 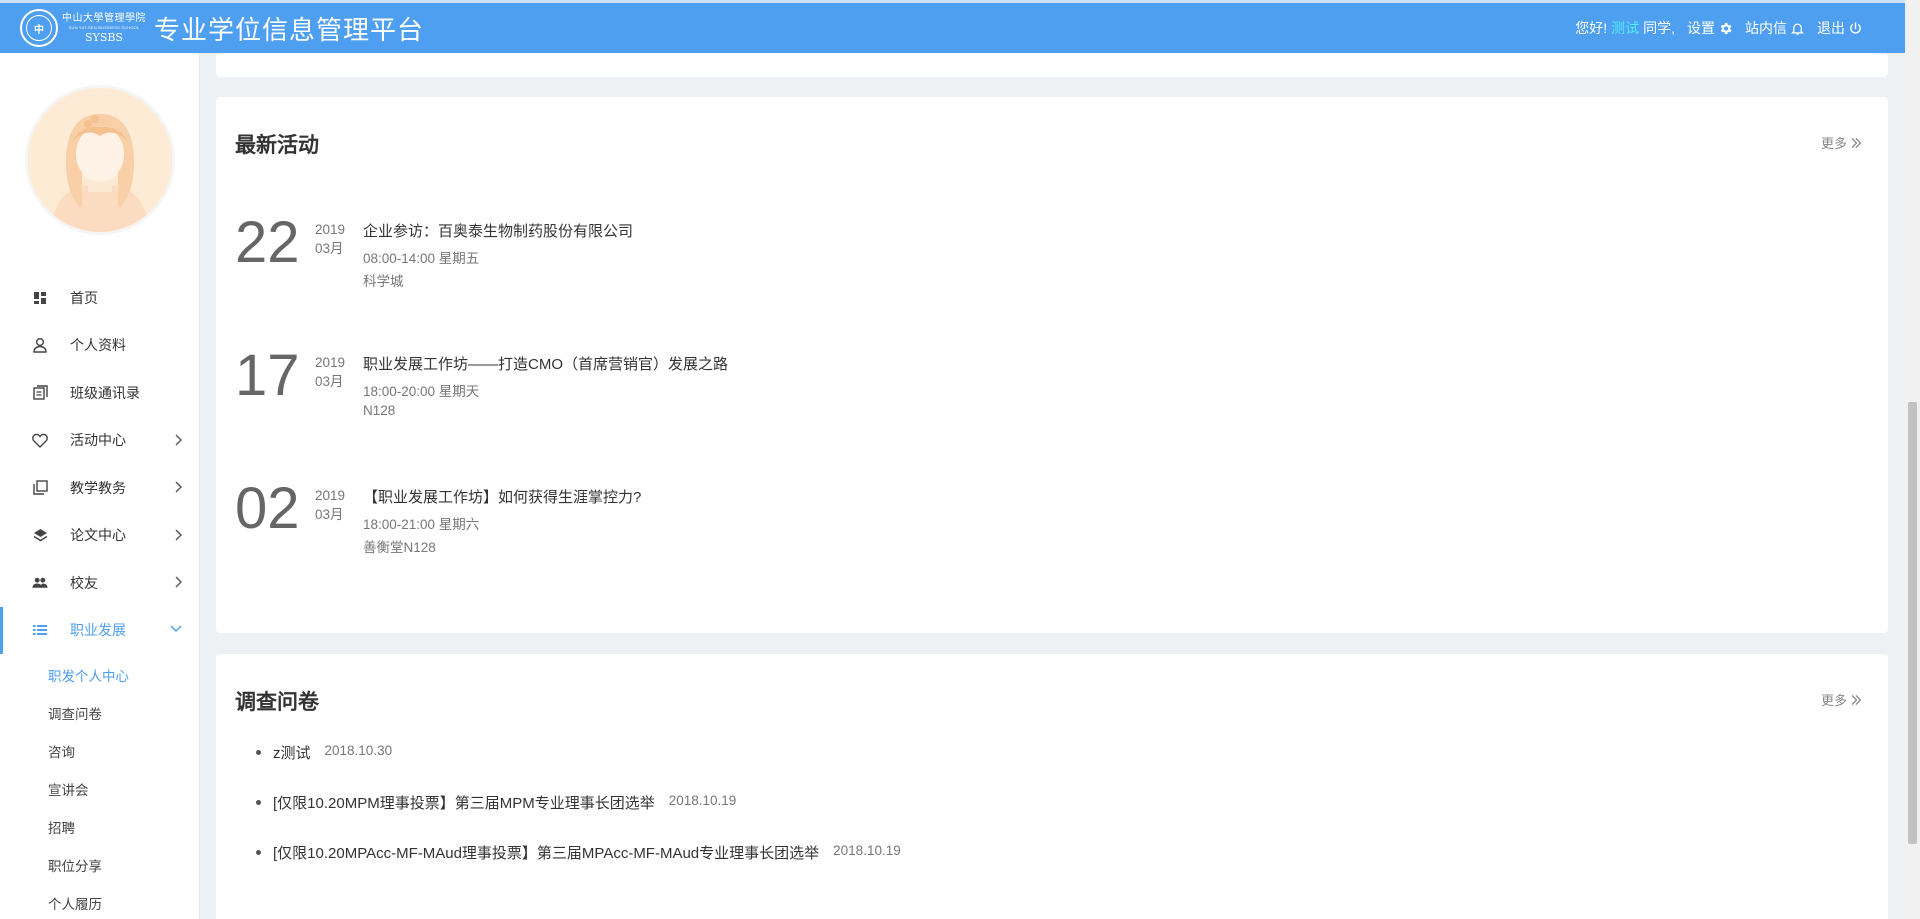 I want to click on sidebar-item-label: 教学教务, so click(x=98, y=487).